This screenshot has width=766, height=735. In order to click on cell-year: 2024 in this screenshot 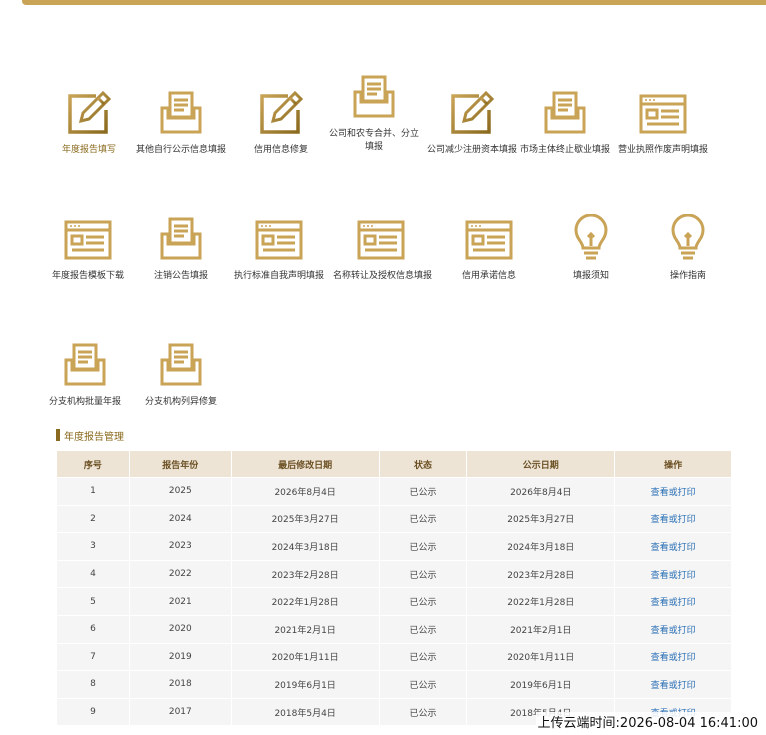, I will do `click(180, 519)`.